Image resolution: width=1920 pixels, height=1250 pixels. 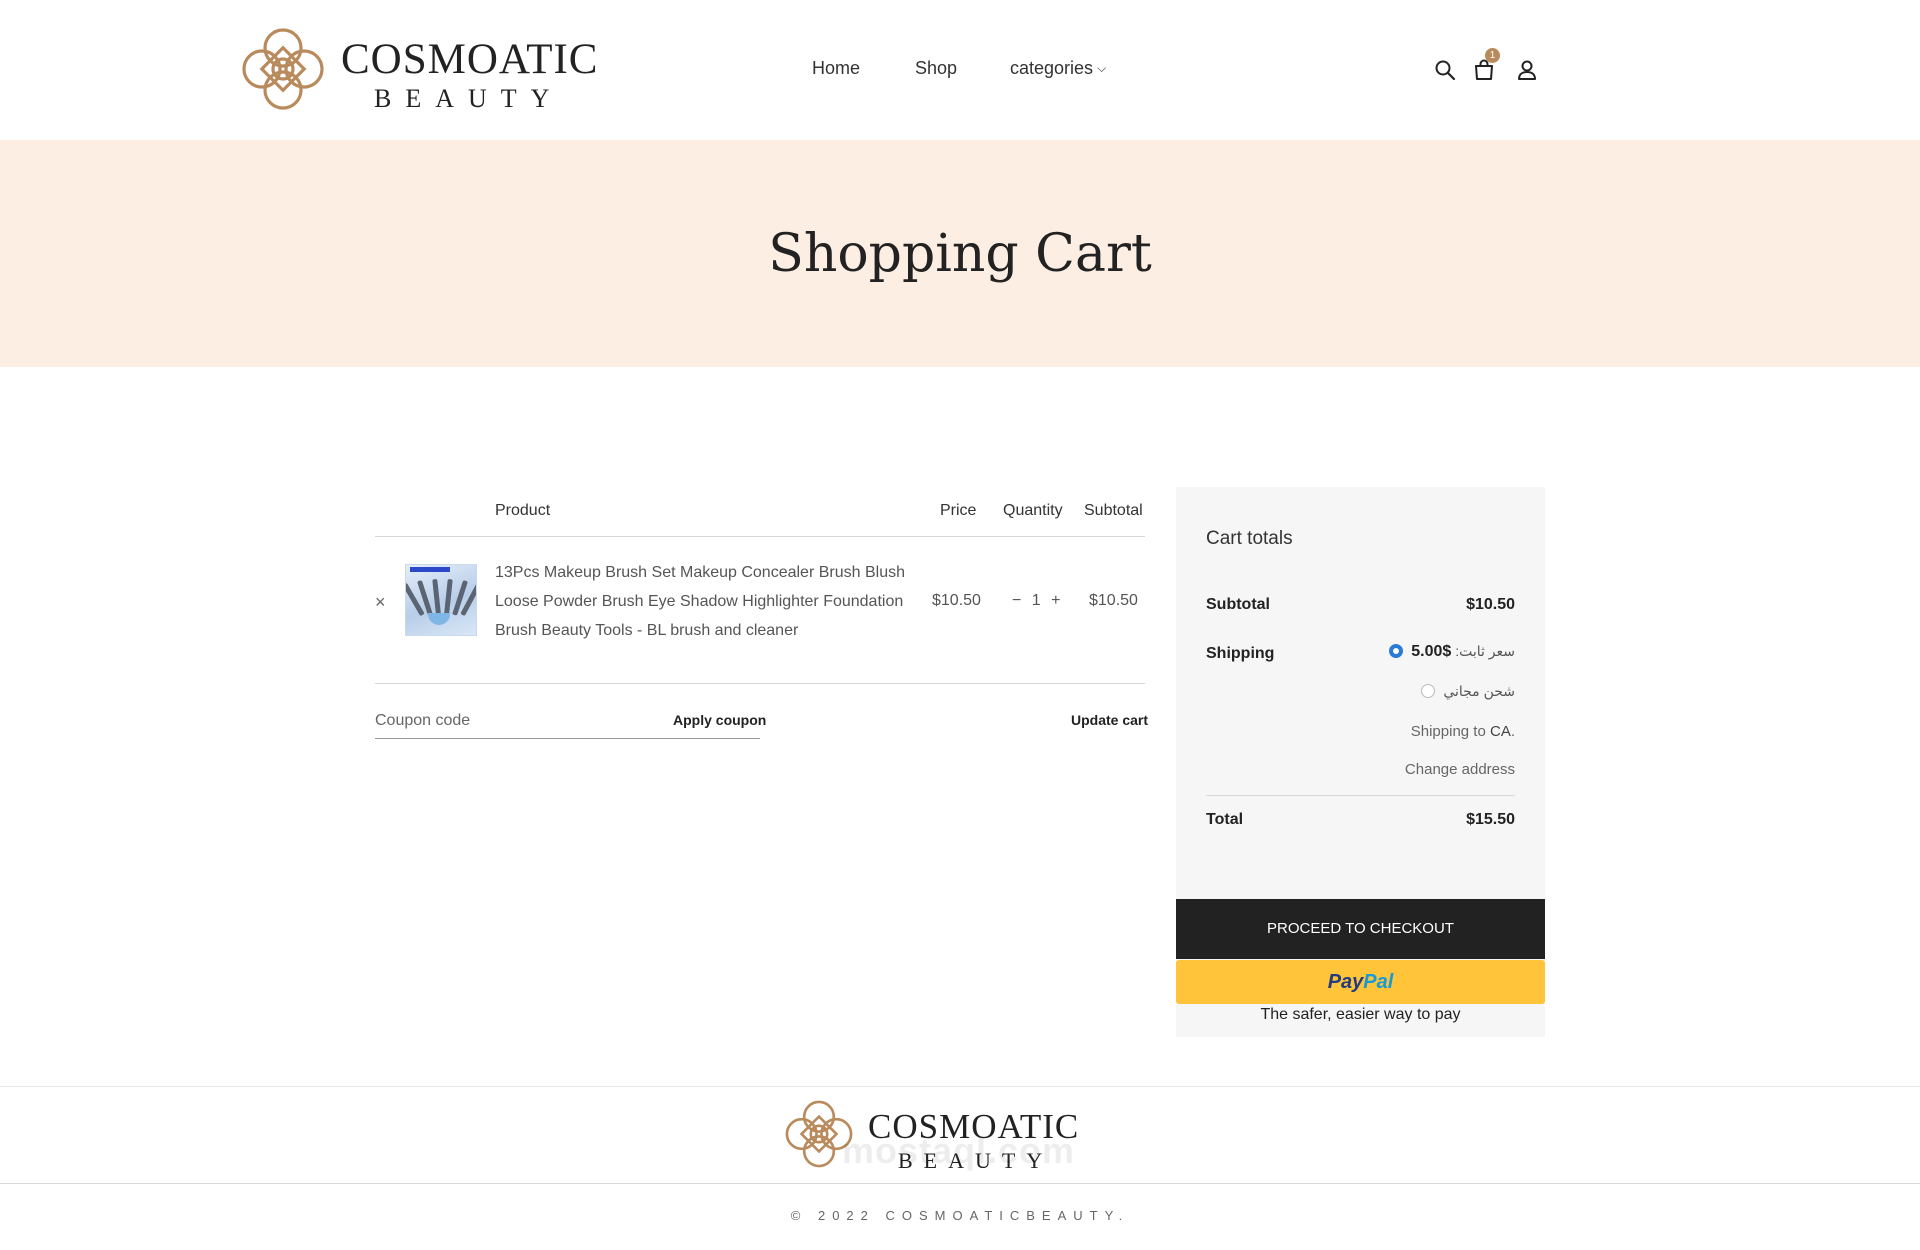 What do you see at coordinates (1479, 691) in the screenshot?
I see `shipping-option-free-label: شحن مجاني` at bounding box center [1479, 691].